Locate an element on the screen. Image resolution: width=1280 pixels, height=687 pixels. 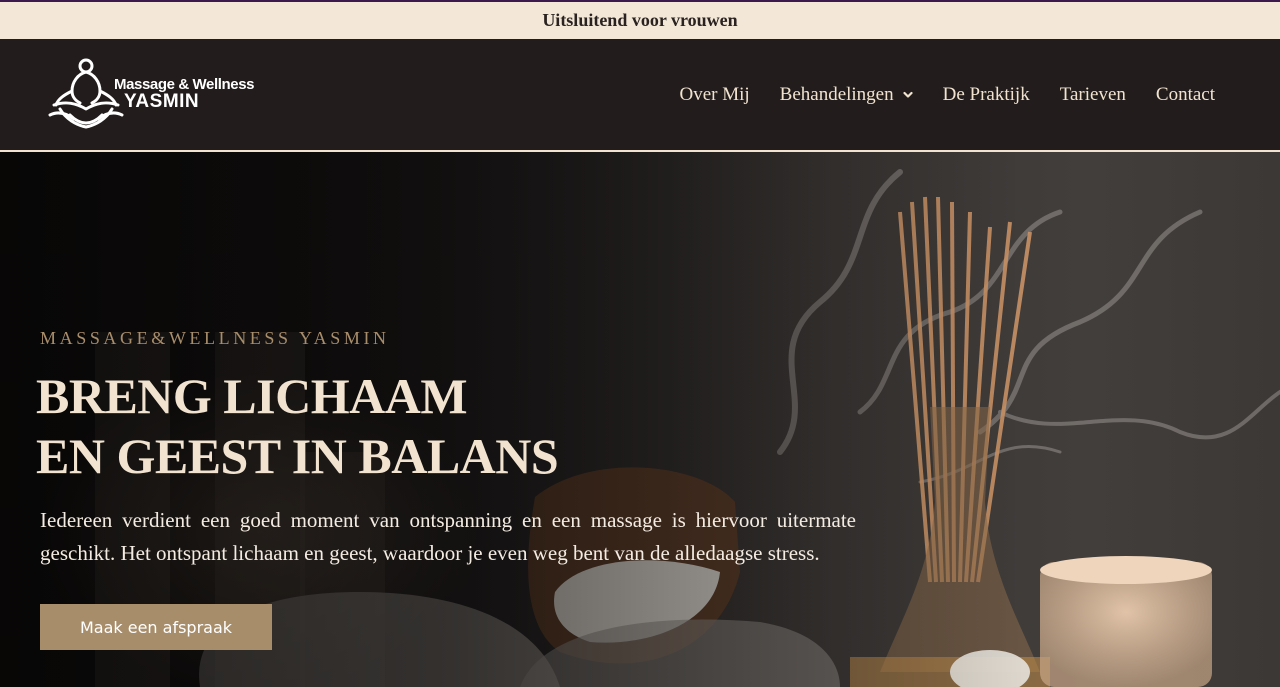
announcement-text: Uitsluitend voor vrouwen is located at coordinates (640, 20).